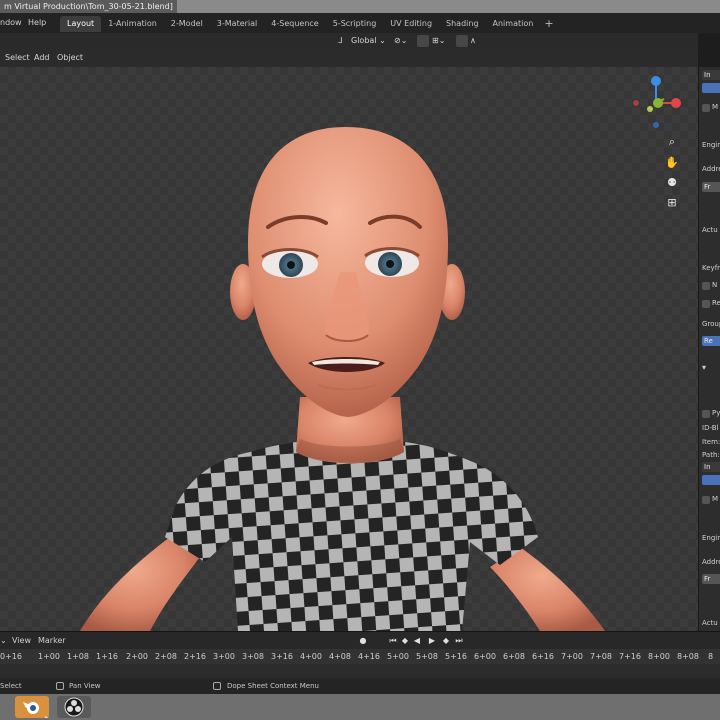 The height and width of the screenshot is (720, 720). I want to click on panel-label-group: Group, so click(711, 324).